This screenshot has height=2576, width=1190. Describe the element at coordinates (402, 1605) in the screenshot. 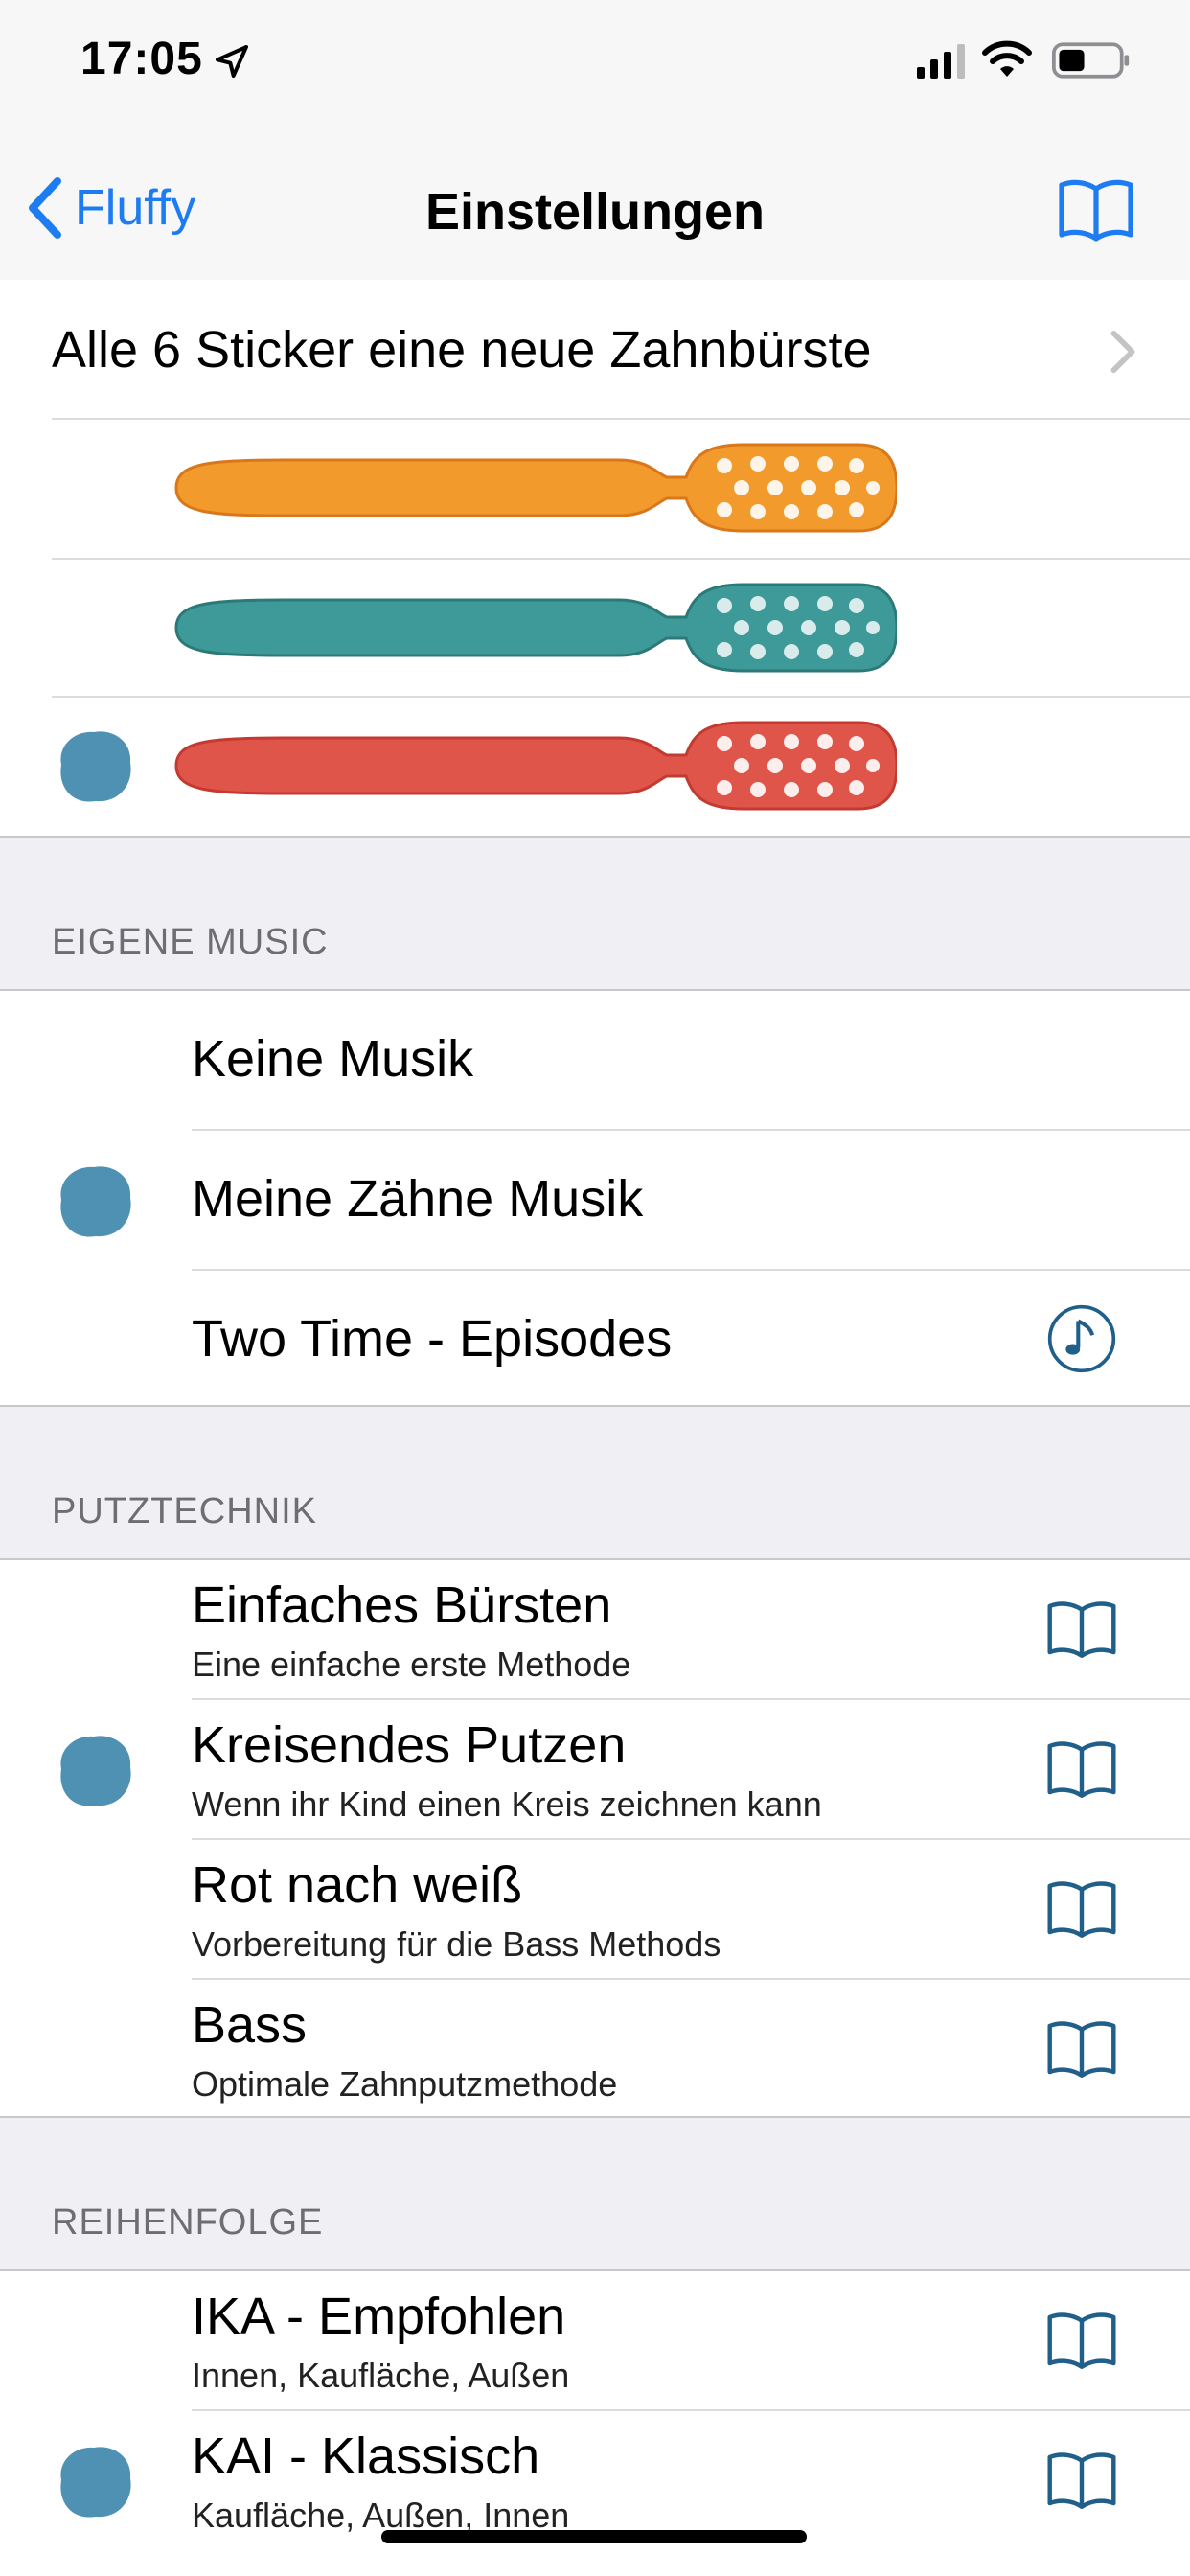

I see `technique-item-title: Einfaches Bürsten` at that location.